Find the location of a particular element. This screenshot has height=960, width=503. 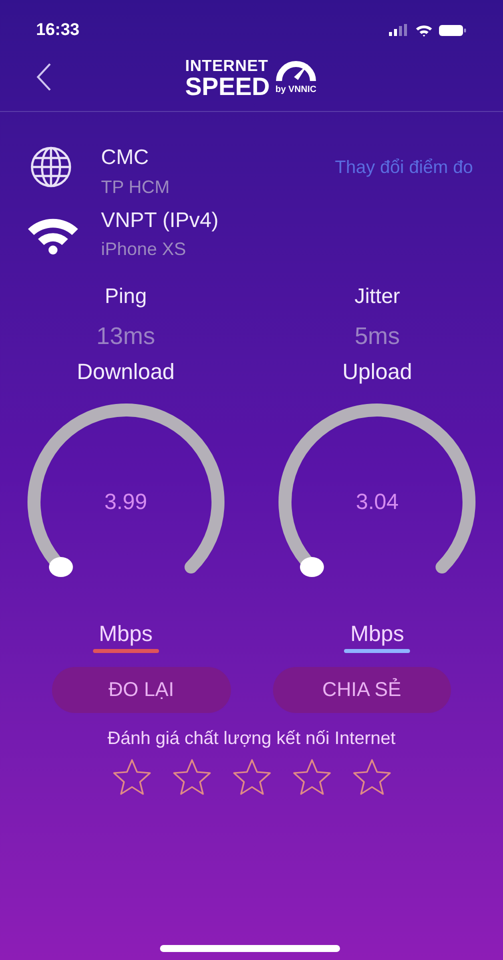

metric-label: Jitter is located at coordinates (377, 297).